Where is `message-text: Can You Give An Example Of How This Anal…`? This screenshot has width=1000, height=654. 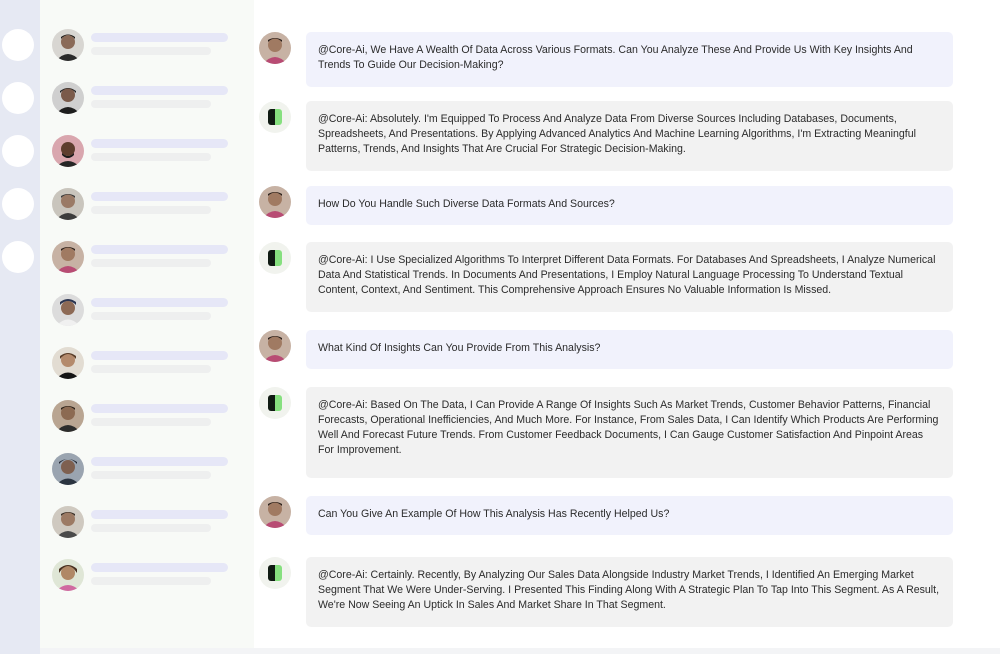 message-text: Can You Give An Example Of How This Anal… is located at coordinates (629, 515).